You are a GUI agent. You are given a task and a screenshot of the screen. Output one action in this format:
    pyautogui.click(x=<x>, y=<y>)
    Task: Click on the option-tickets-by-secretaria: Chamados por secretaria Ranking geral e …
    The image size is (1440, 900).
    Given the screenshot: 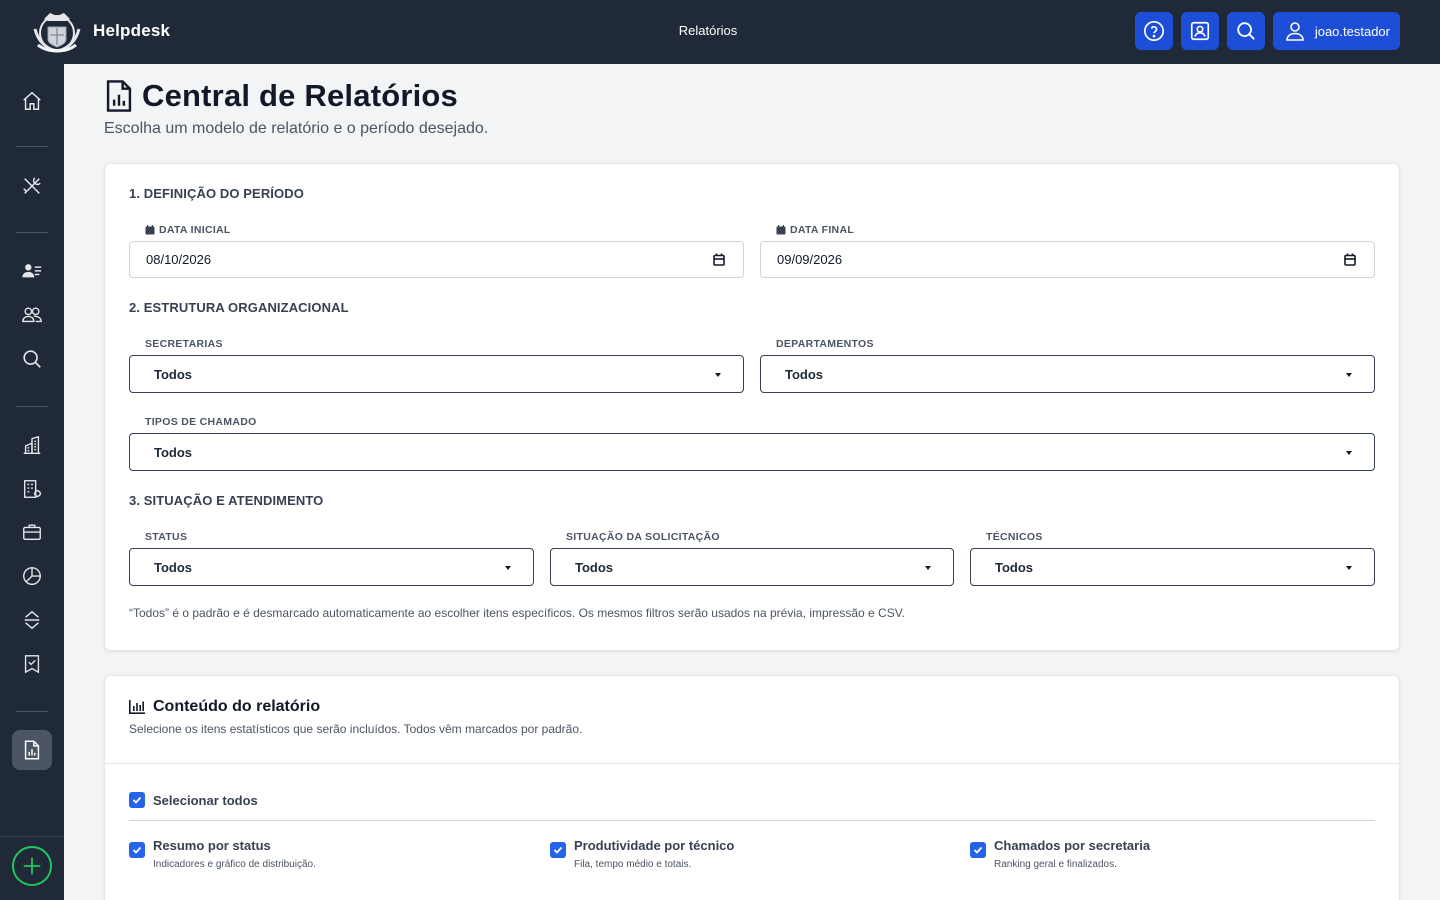 What is the action you would take?
    pyautogui.click(x=1060, y=854)
    